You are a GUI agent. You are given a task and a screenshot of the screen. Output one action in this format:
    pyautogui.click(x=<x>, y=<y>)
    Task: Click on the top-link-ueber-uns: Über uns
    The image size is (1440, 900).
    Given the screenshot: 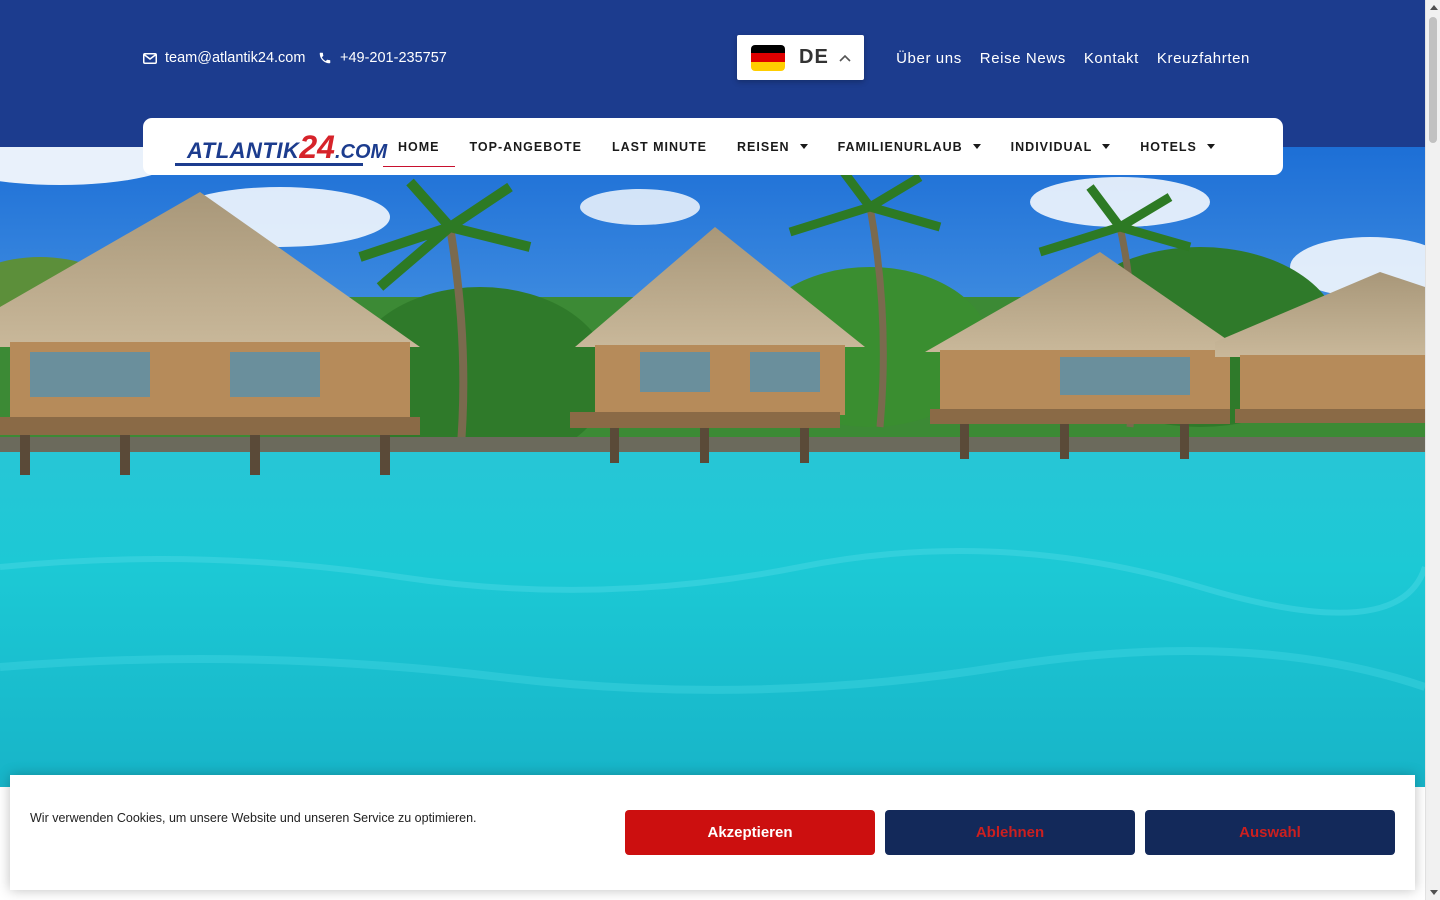 What is the action you would take?
    pyautogui.click(x=929, y=58)
    